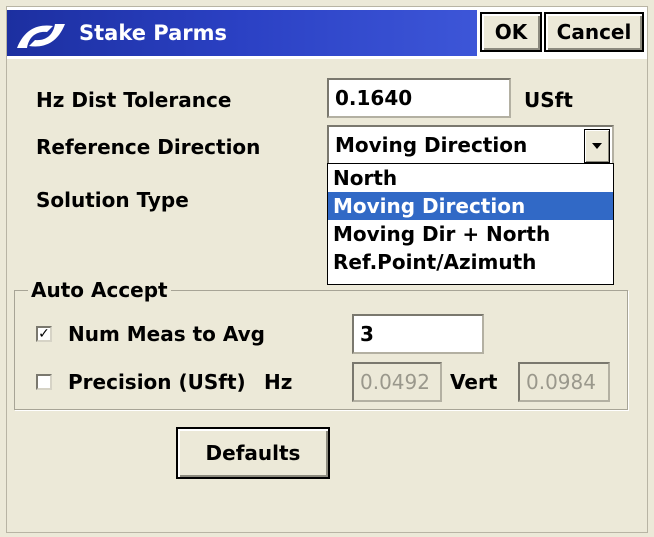 The height and width of the screenshot is (537, 654). What do you see at coordinates (548, 100) in the screenshot?
I see `hz-dist-unit-label: USft` at bounding box center [548, 100].